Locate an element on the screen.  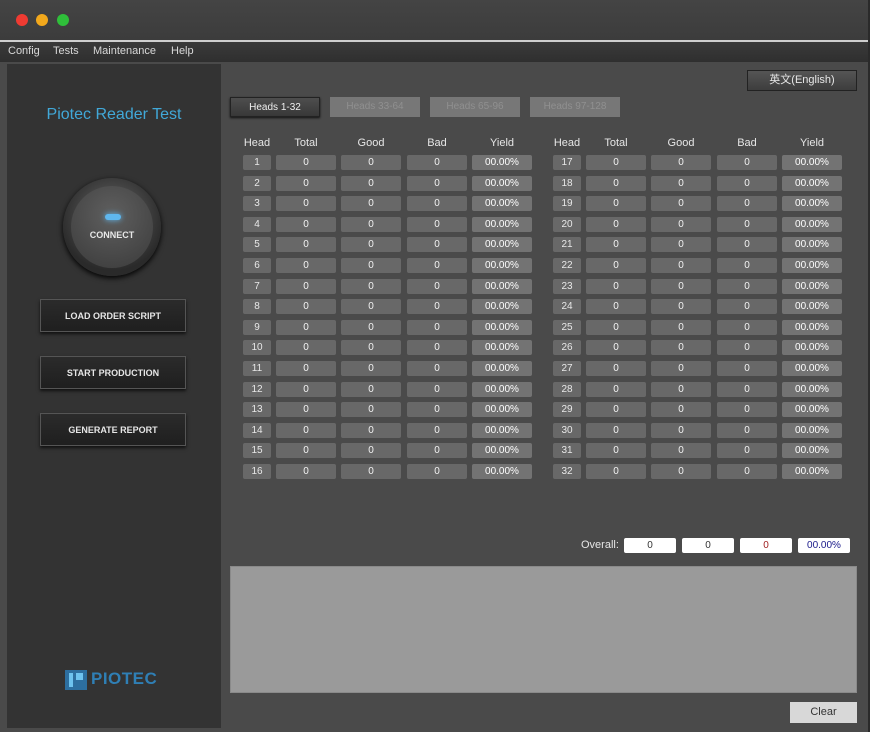
head-number: 9 is located at coordinates (257, 327).